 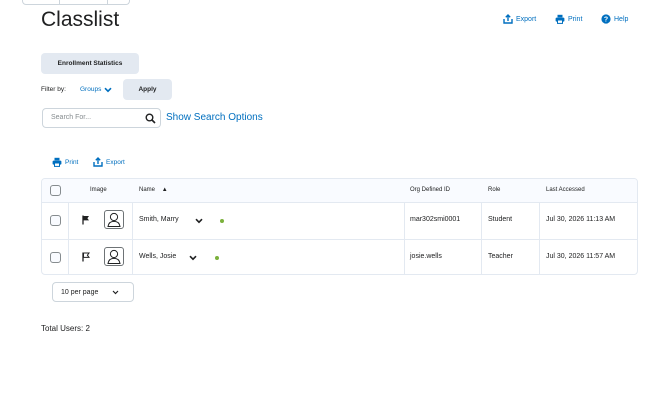 I want to click on image-column-header: Image, so click(x=98, y=190).